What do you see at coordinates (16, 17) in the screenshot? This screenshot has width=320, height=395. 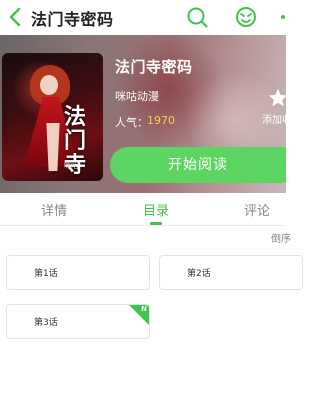 I see `back-icon` at bounding box center [16, 17].